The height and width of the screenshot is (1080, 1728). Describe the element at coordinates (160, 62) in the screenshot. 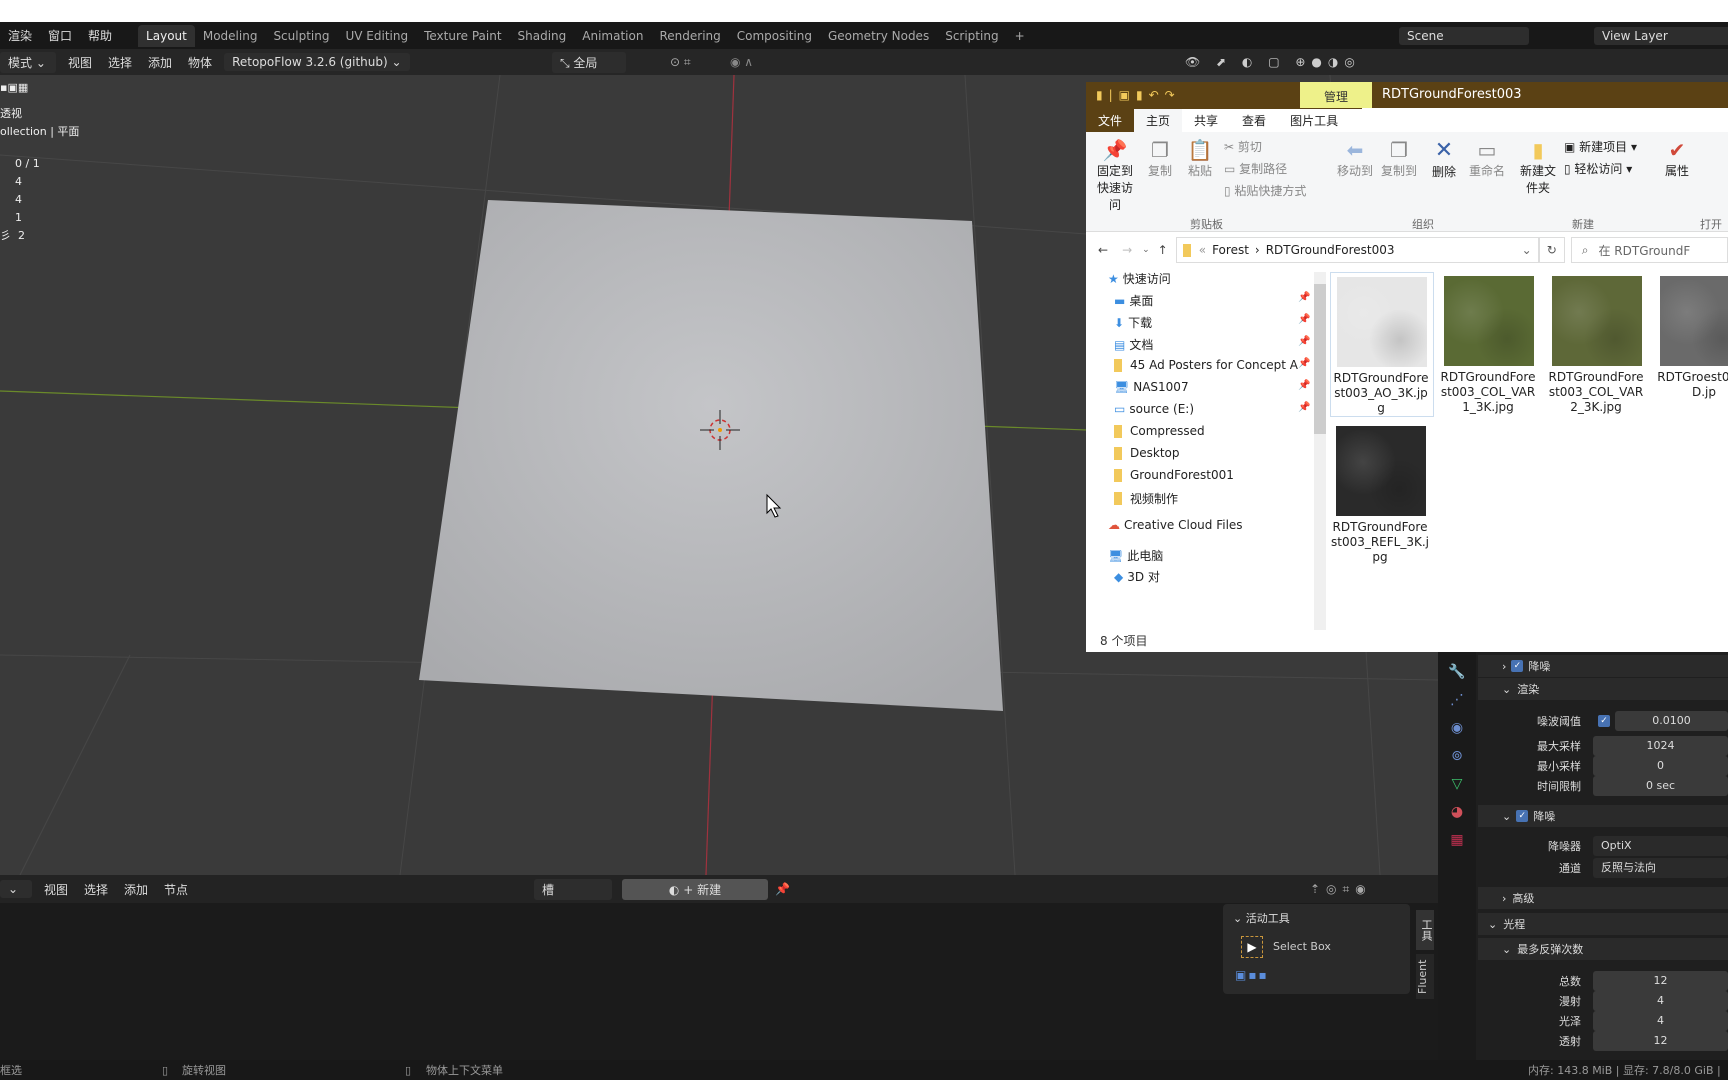

I see `menu-add: 添加` at that location.